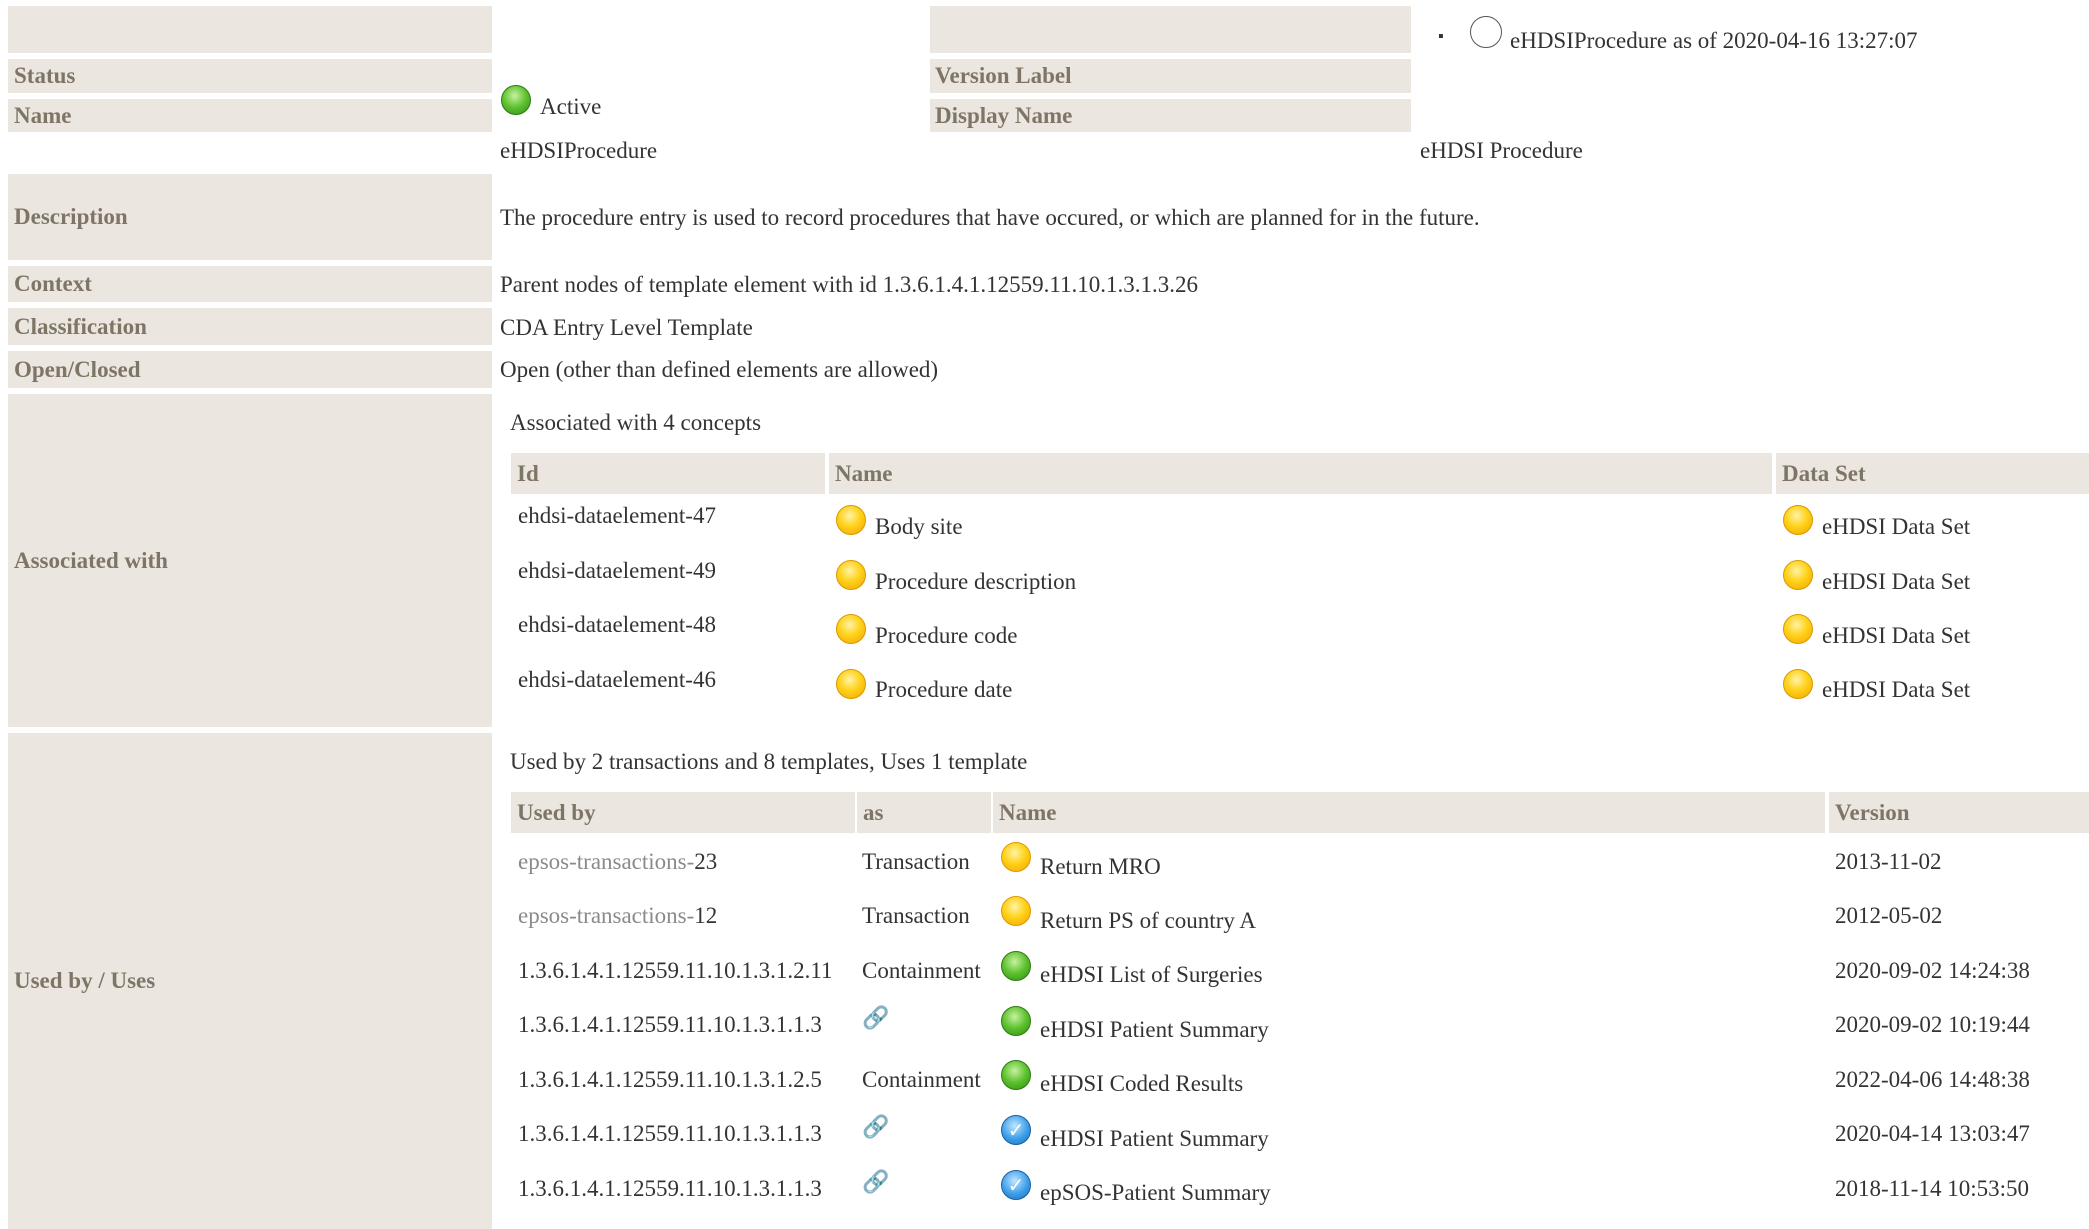 The width and height of the screenshot is (2089, 1229). What do you see at coordinates (1409, 812) in the screenshot?
I see `usage-header-name: Name` at bounding box center [1409, 812].